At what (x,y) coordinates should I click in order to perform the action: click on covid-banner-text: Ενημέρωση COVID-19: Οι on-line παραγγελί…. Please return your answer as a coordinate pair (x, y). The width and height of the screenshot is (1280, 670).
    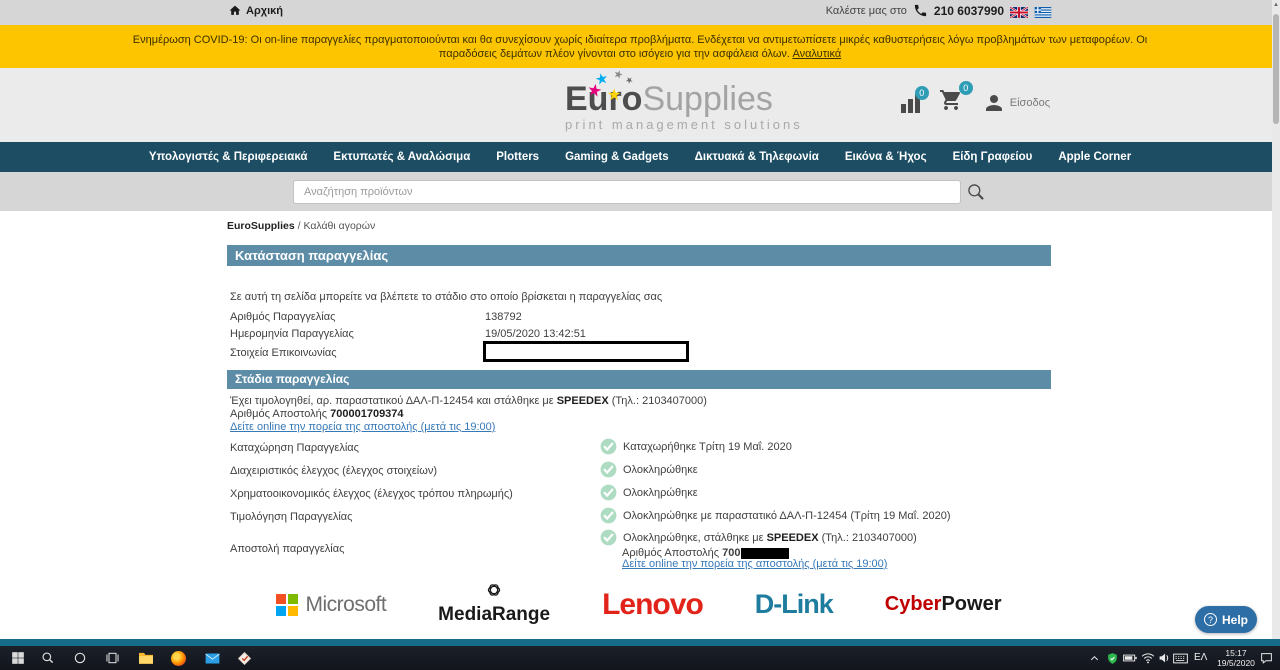
    Looking at the image, I should click on (640, 46).